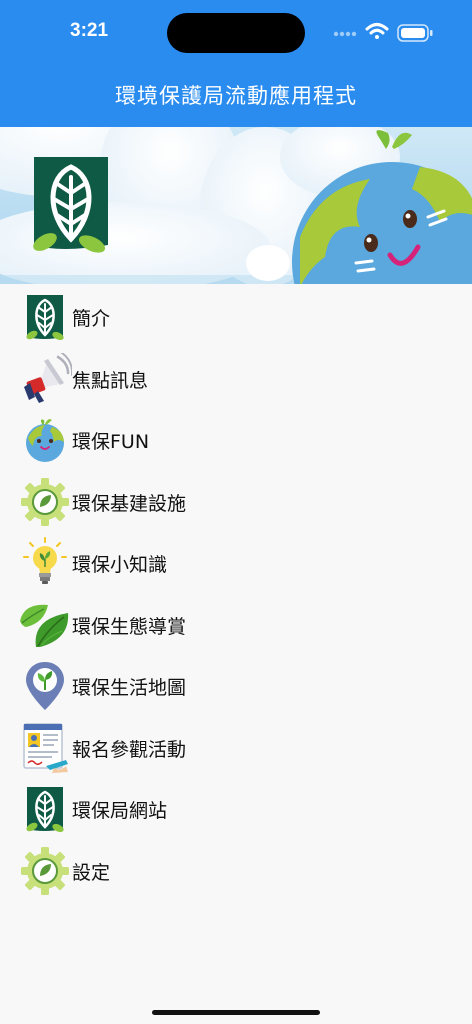  What do you see at coordinates (236, 1012) in the screenshot?
I see `home-indicator` at bounding box center [236, 1012].